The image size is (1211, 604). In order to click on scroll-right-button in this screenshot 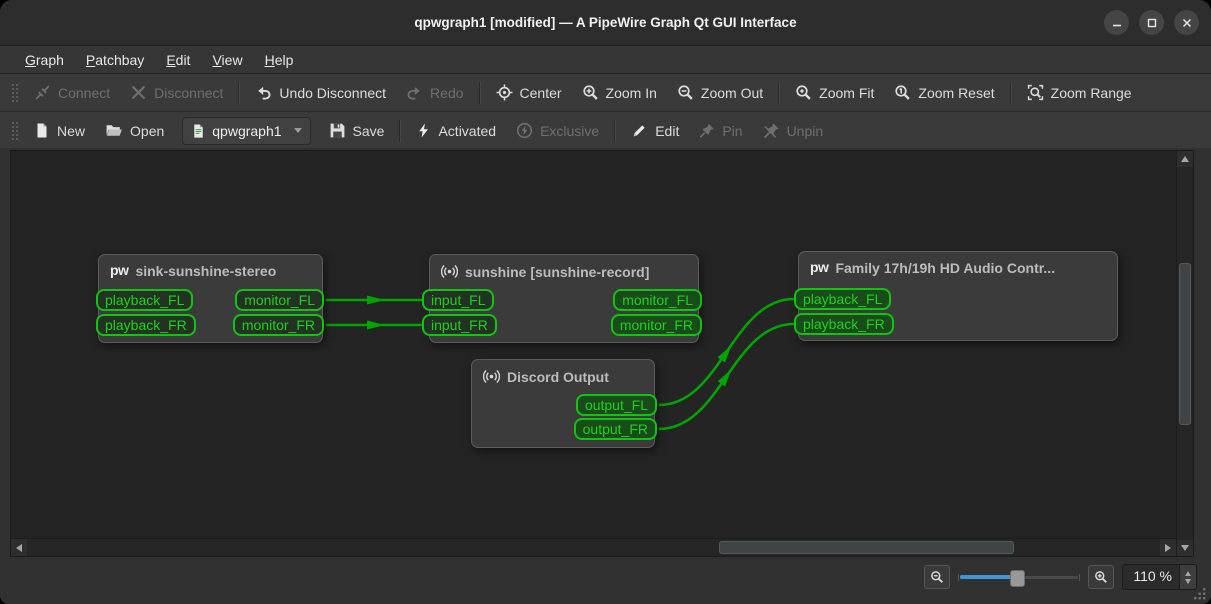, I will do `click(1168, 547)`.